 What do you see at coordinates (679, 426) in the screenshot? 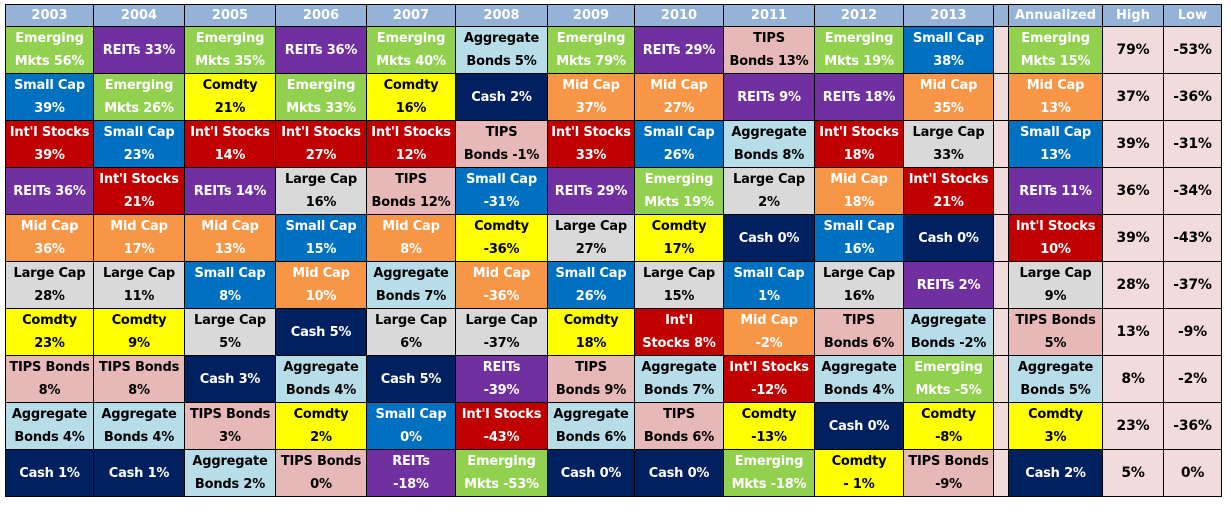
I see `return-cell: TIPS Bonds 6%` at bounding box center [679, 426].